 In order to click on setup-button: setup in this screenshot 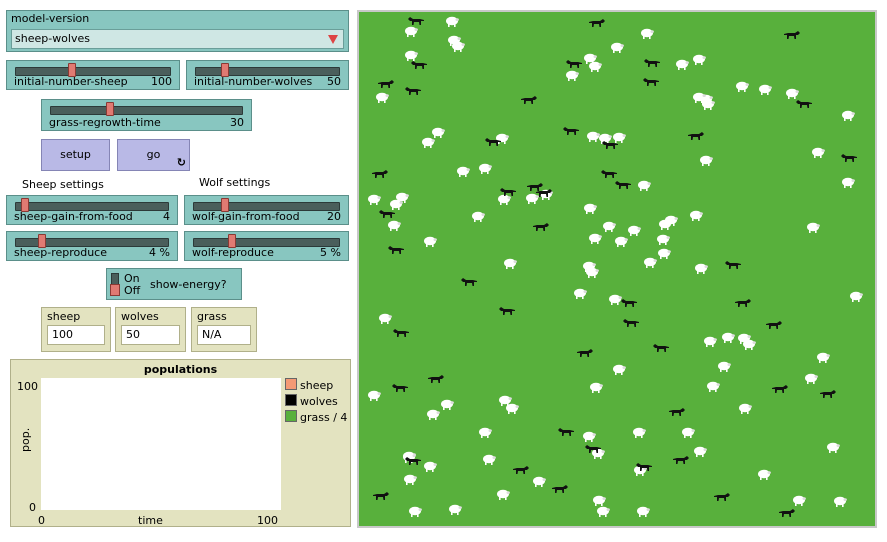, I will do `click(75, 155)`.